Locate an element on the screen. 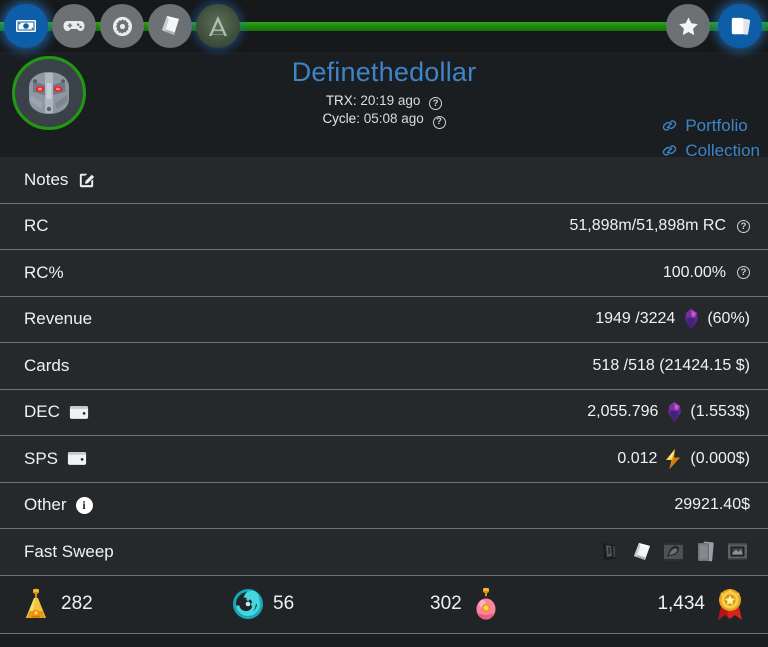 The width and height of the screenshot is (768, 647). trx-value: 20:19 ago is located at coordinates (390, 100).